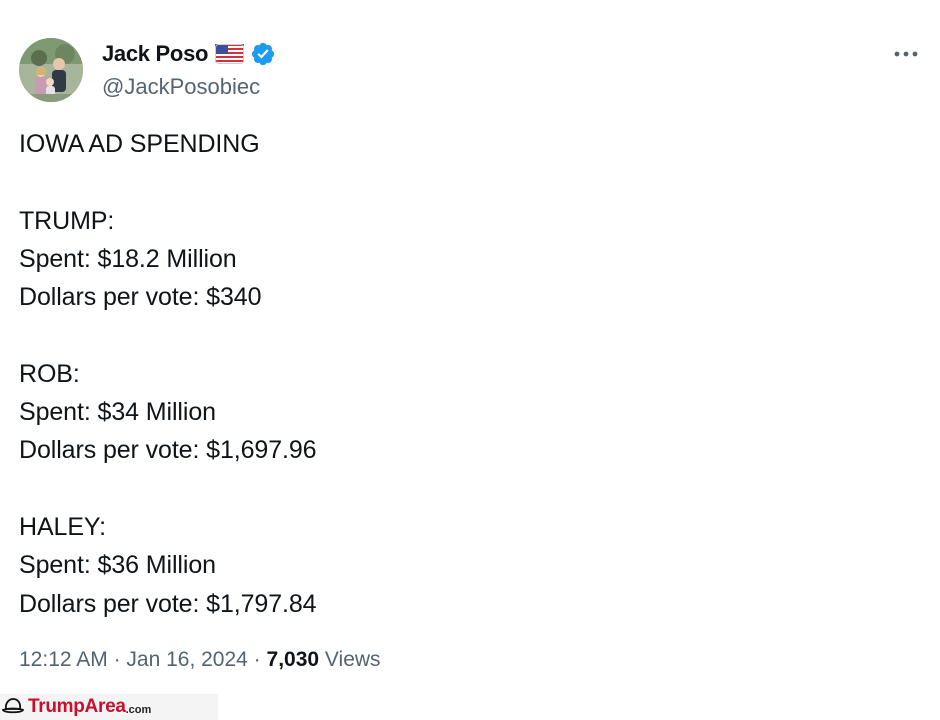 This screenshot has width=940, height=720. I want to click on views-count: 7,030, so click(293, 659).